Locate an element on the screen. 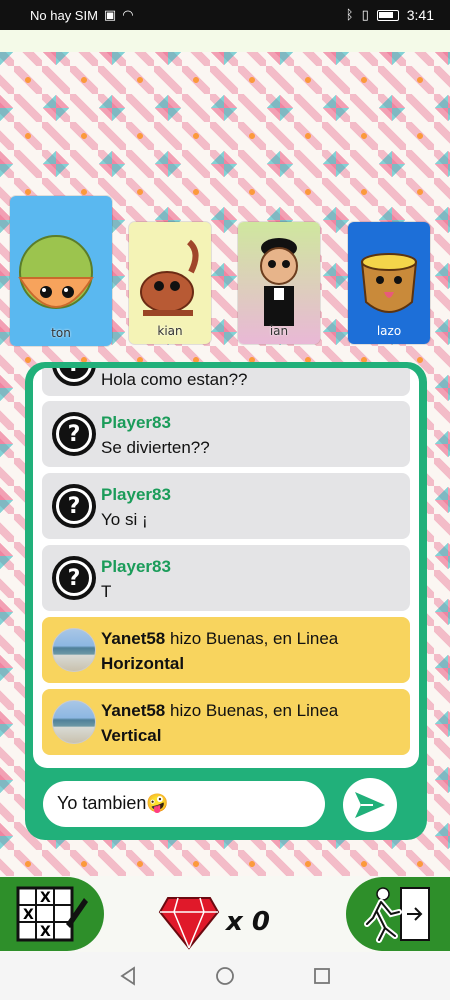 Image resolution: width=450 pixels, height=1000 pixels. home-icon is located at coordinates (225, 976).